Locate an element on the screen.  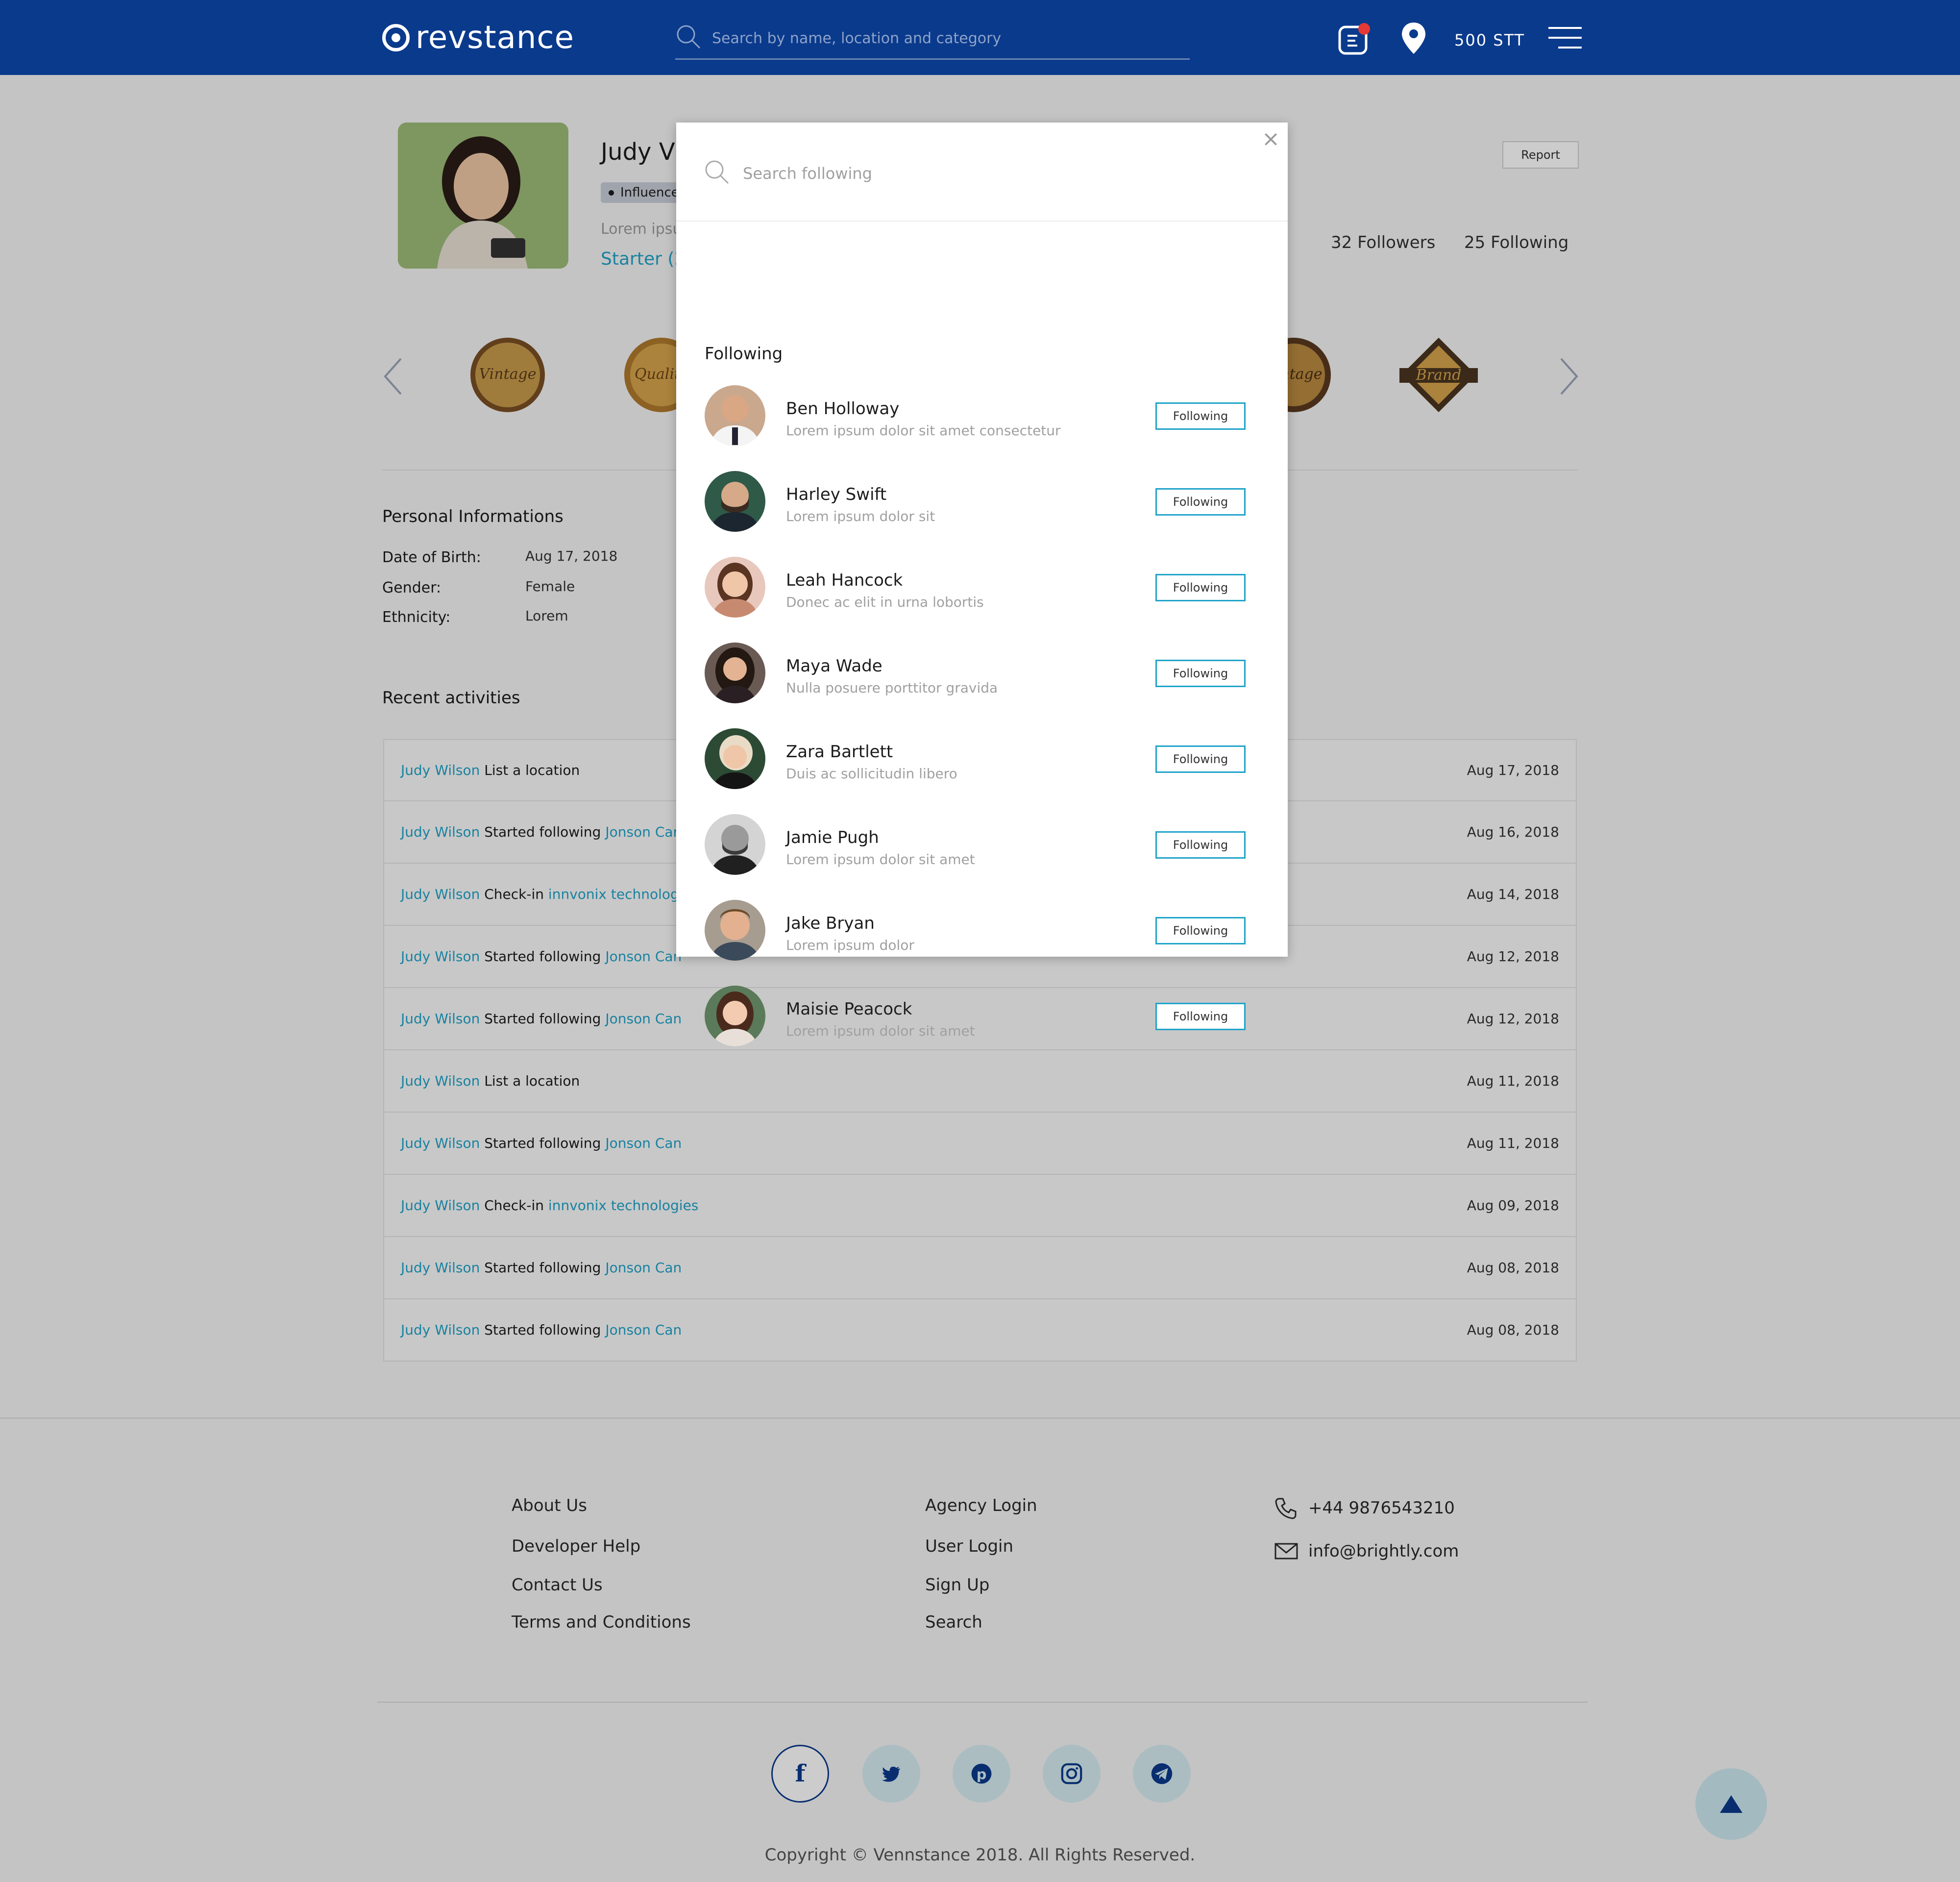
top-navbar: revstance 500 STT is located at coordinates (980, 37).